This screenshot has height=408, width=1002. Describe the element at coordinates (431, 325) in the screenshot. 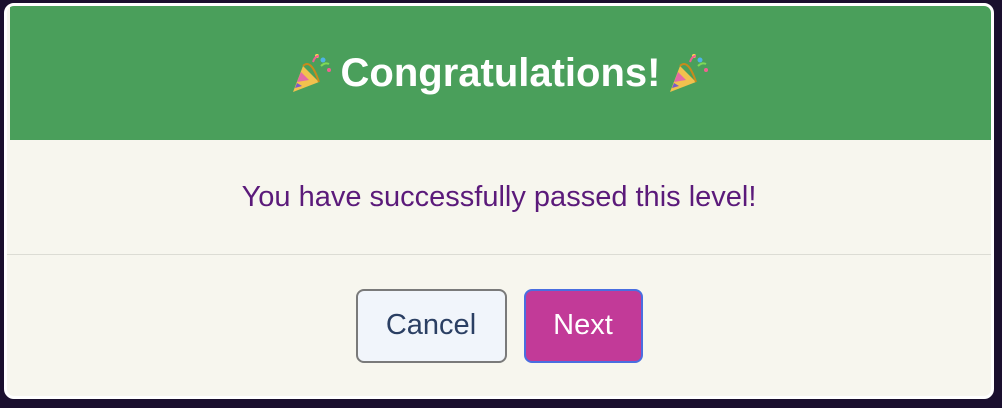

I see `cancel-button: Cancel` at that location.